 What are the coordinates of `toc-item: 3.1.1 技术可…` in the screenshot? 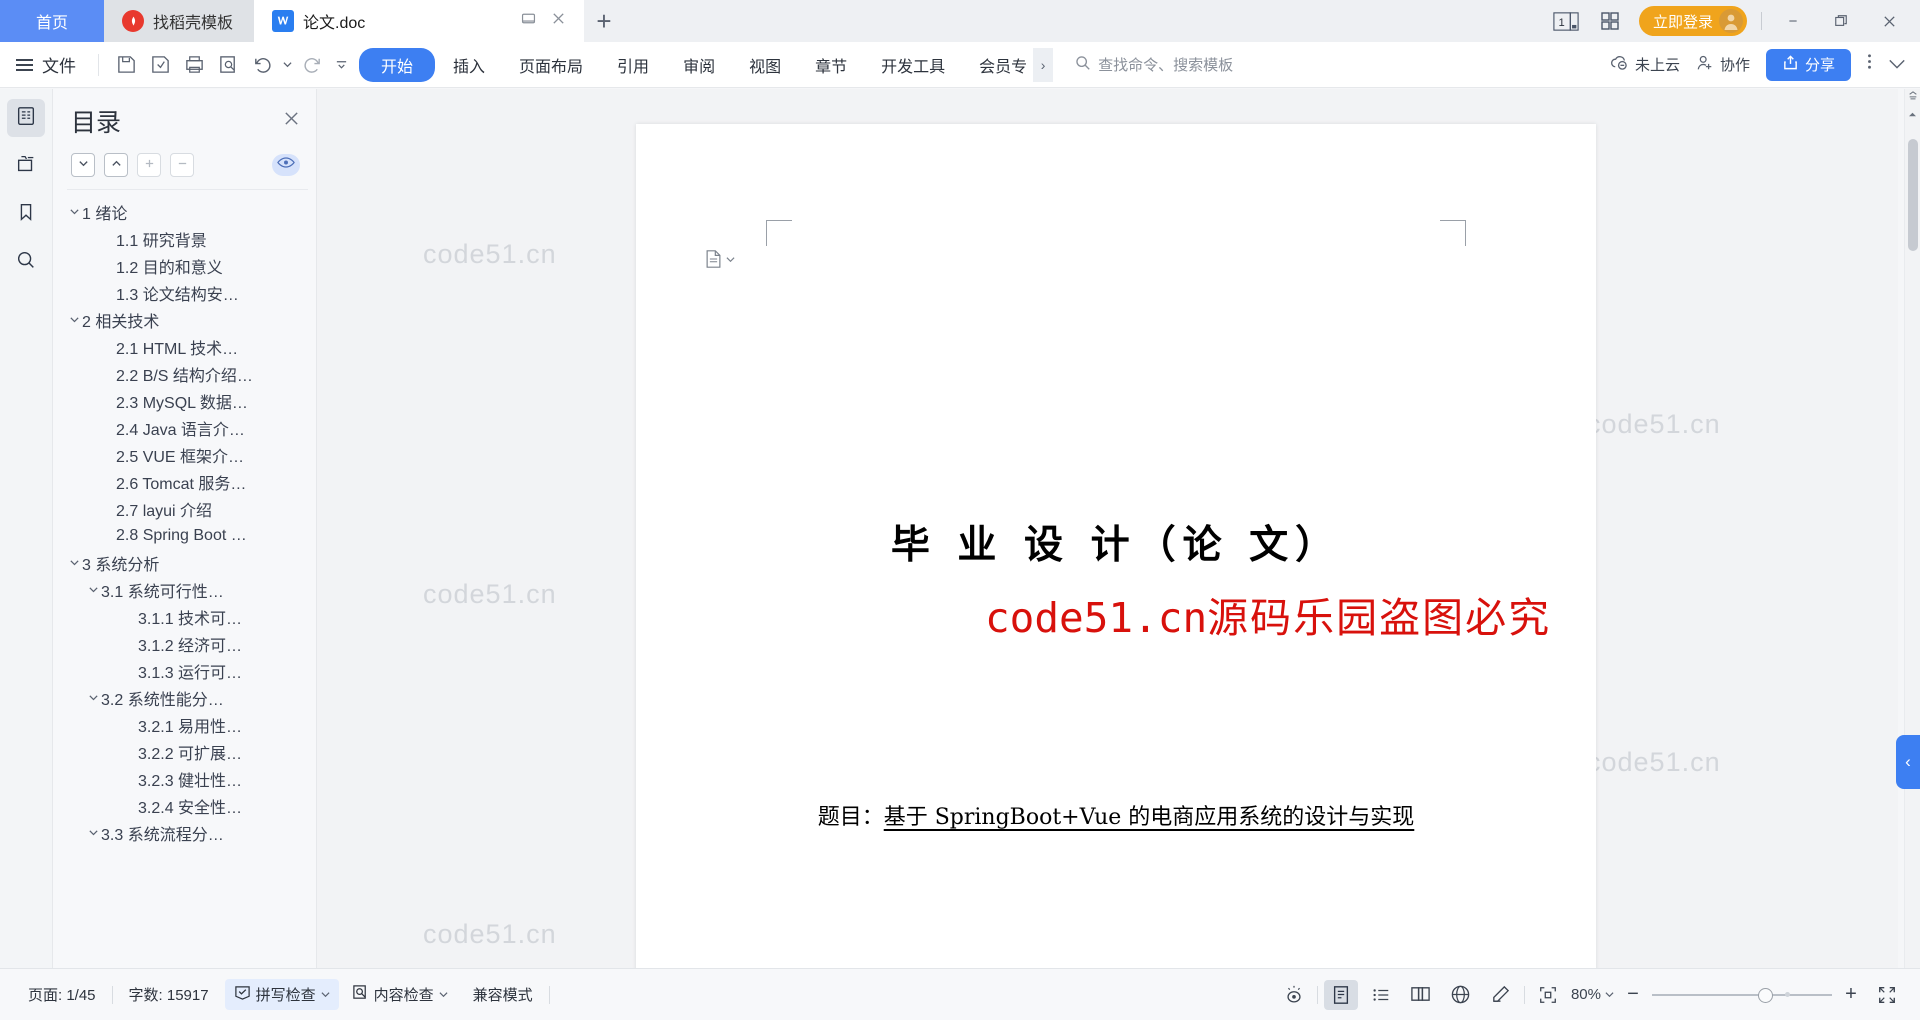 It's located at (187, 616).